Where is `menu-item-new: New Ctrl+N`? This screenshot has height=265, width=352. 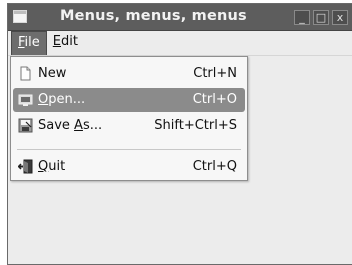 menu-item-new: New Ctrl+N is located at coordinates (129, 74).